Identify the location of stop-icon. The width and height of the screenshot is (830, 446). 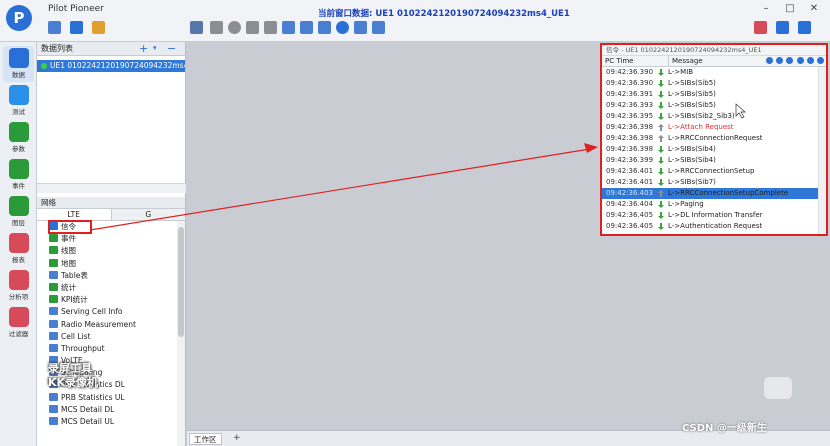
(270, 27).